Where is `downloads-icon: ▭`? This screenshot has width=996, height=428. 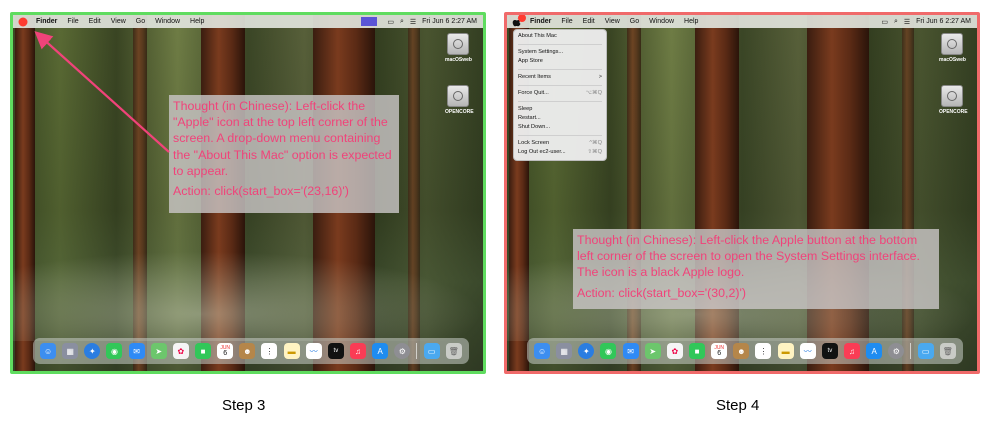 downloads-icon: ▭ is located at coordinates (925, 351).